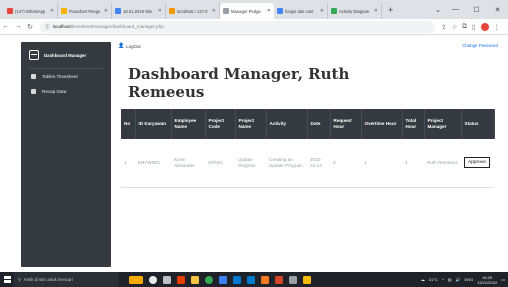 Image resolution: width=508 pixels, height=287 pixels. Describe the element at coordinates (265, 279) in the screenshot. I see `xampp-icon` at that location.